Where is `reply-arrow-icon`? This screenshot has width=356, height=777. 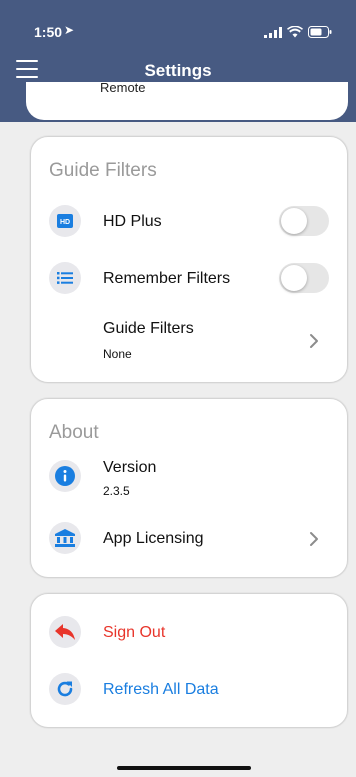
reply-arrow-icon is located at coordinates (65, 632).